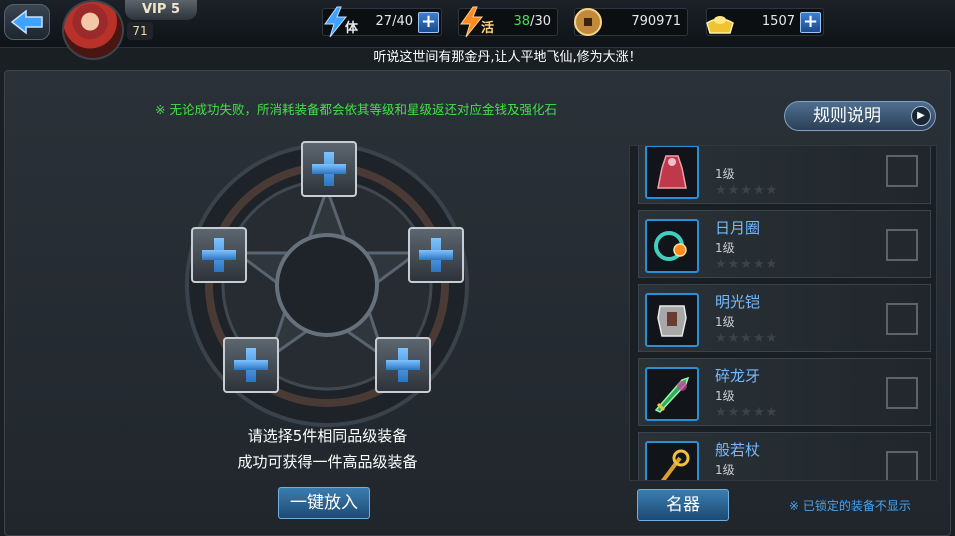 This screenshot has width=955, height=536. I want to click on hint-line-2: 成功可获得一件高品级装备, so click(327, 462).